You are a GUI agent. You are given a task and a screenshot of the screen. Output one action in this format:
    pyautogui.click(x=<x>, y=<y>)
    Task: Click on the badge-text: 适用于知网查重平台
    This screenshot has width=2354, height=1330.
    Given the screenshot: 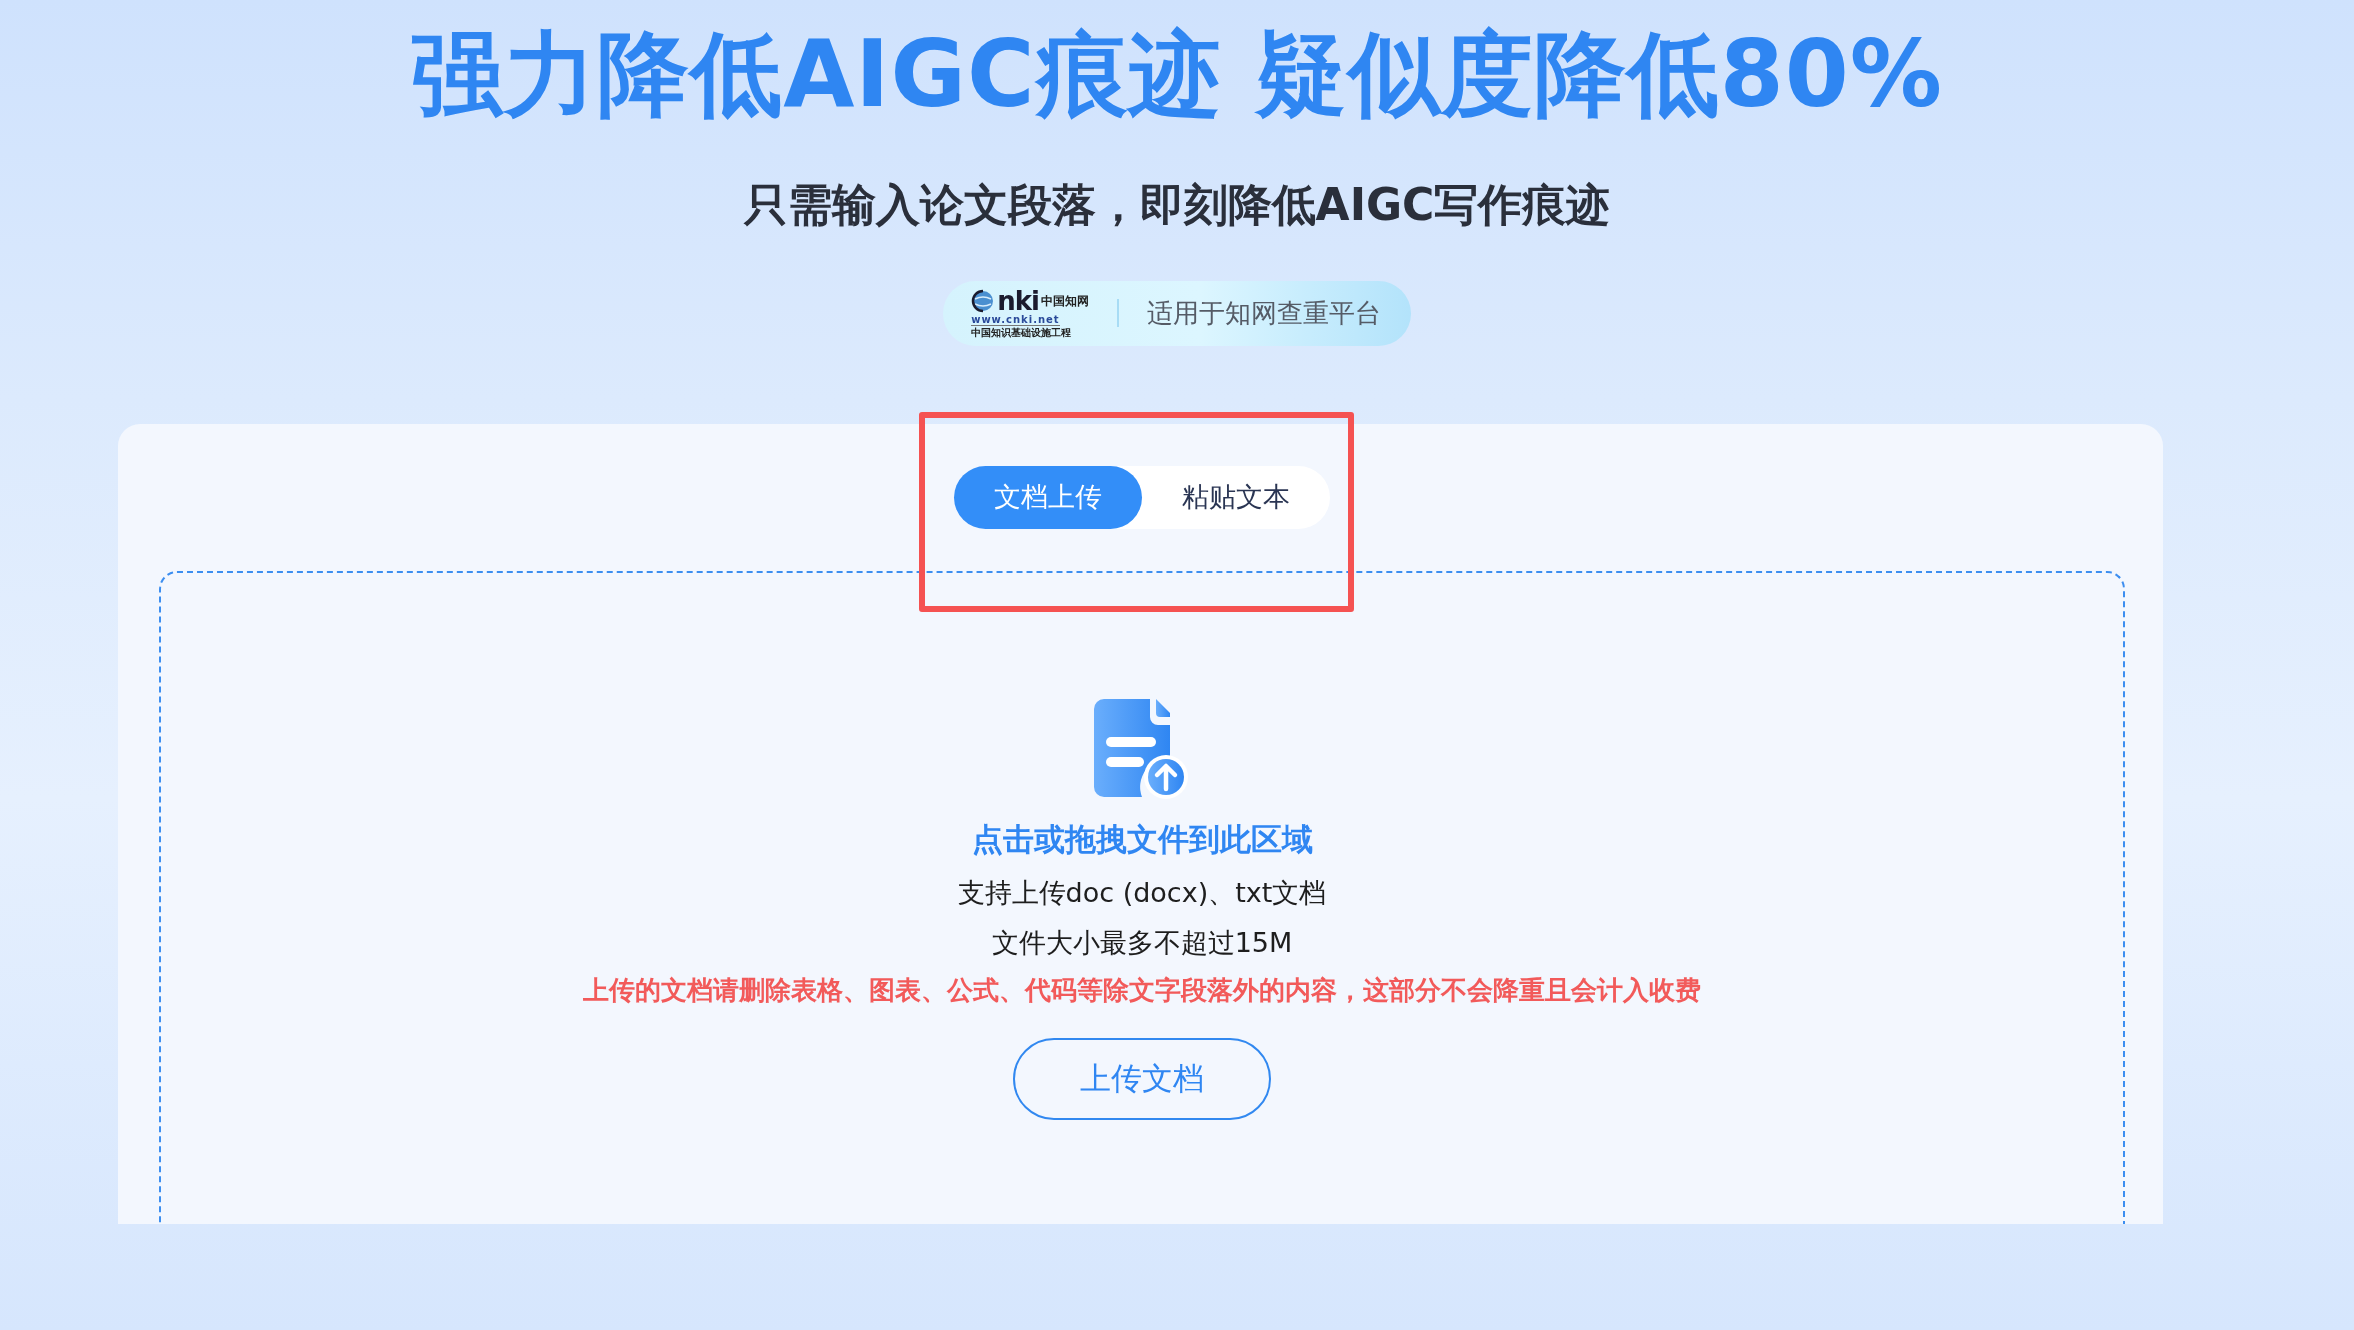 What is the action you would take?
    pyautogui.click(x=1263, y=313)
    